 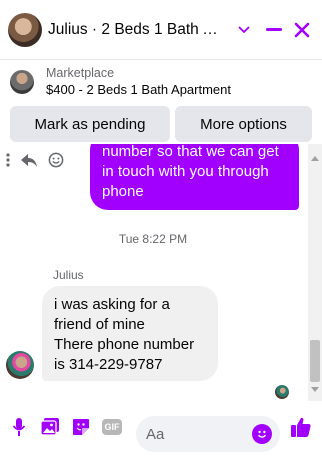 What do you see at coordinates (139, 89) in the screenshot?
I see `listing-title: $400 - 2 Beds 1 Bath Apartment` at bounding box center [139, 89].